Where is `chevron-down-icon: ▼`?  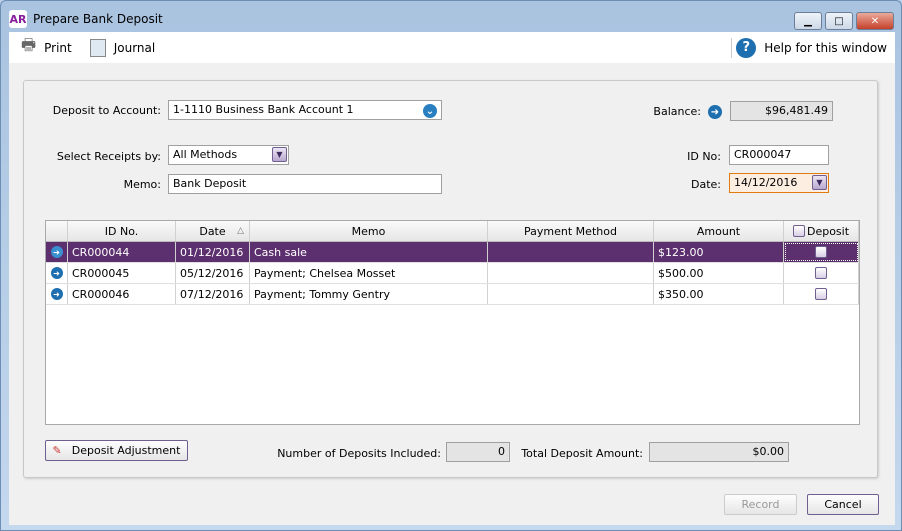
chevron-down-icon: ▼ is located at coordinates (279, 154).